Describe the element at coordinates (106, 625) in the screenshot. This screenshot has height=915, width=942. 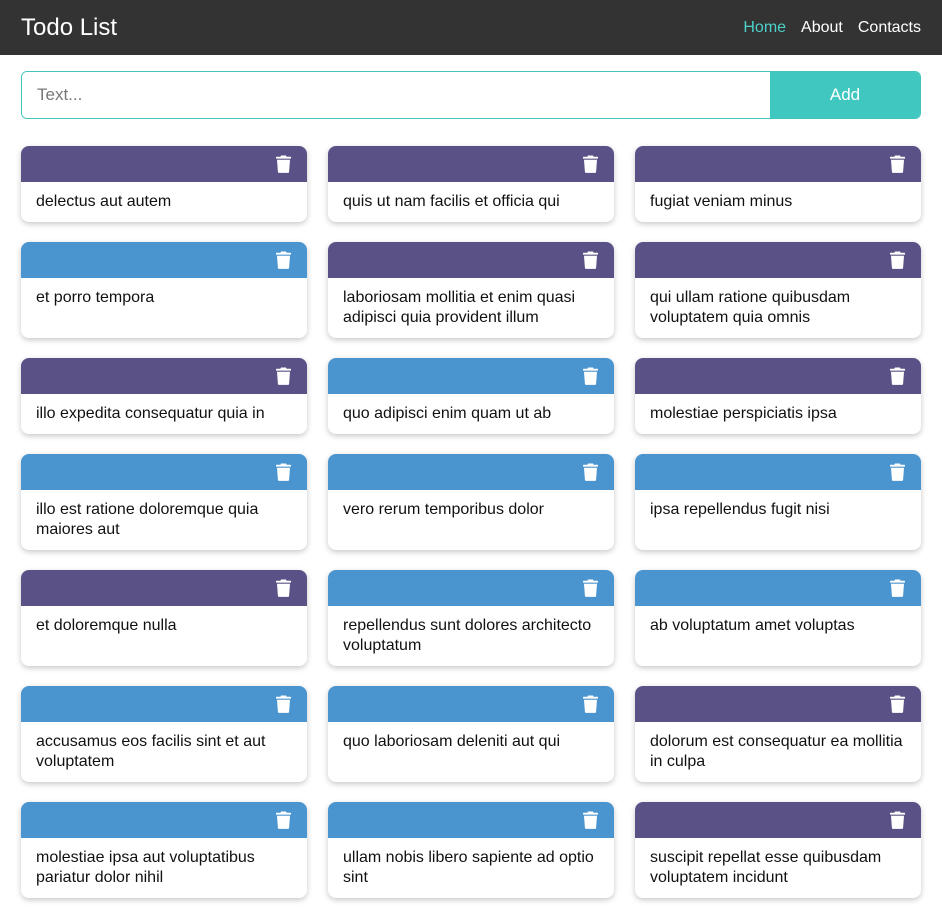
I see `todo-text: et doloremque nulla` at that location.